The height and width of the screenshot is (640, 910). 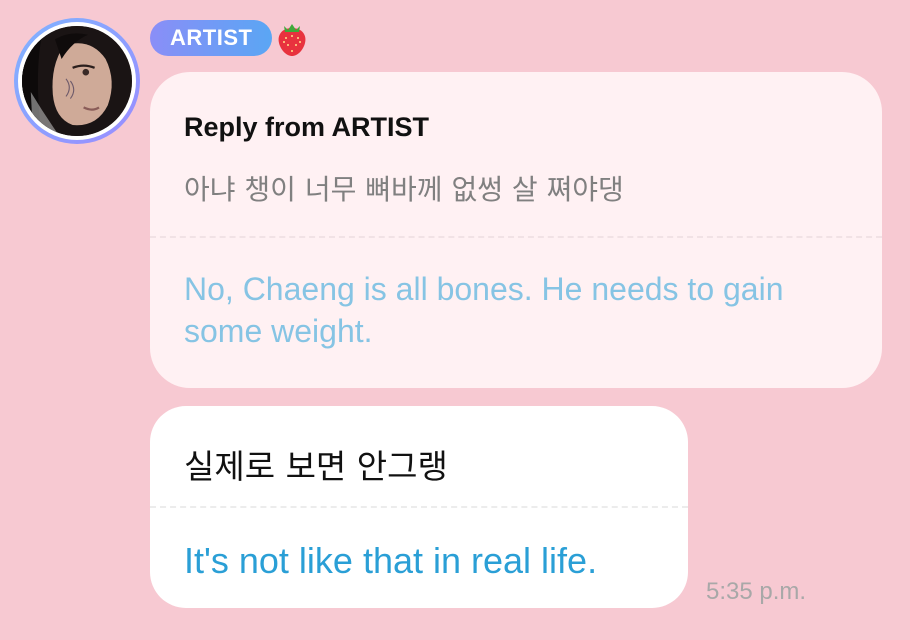 What do you see at coordinates (391, 560) in the screenshot?
I see `message-translated-text: It's not like that in real life.` at bounding box center [391, 560].